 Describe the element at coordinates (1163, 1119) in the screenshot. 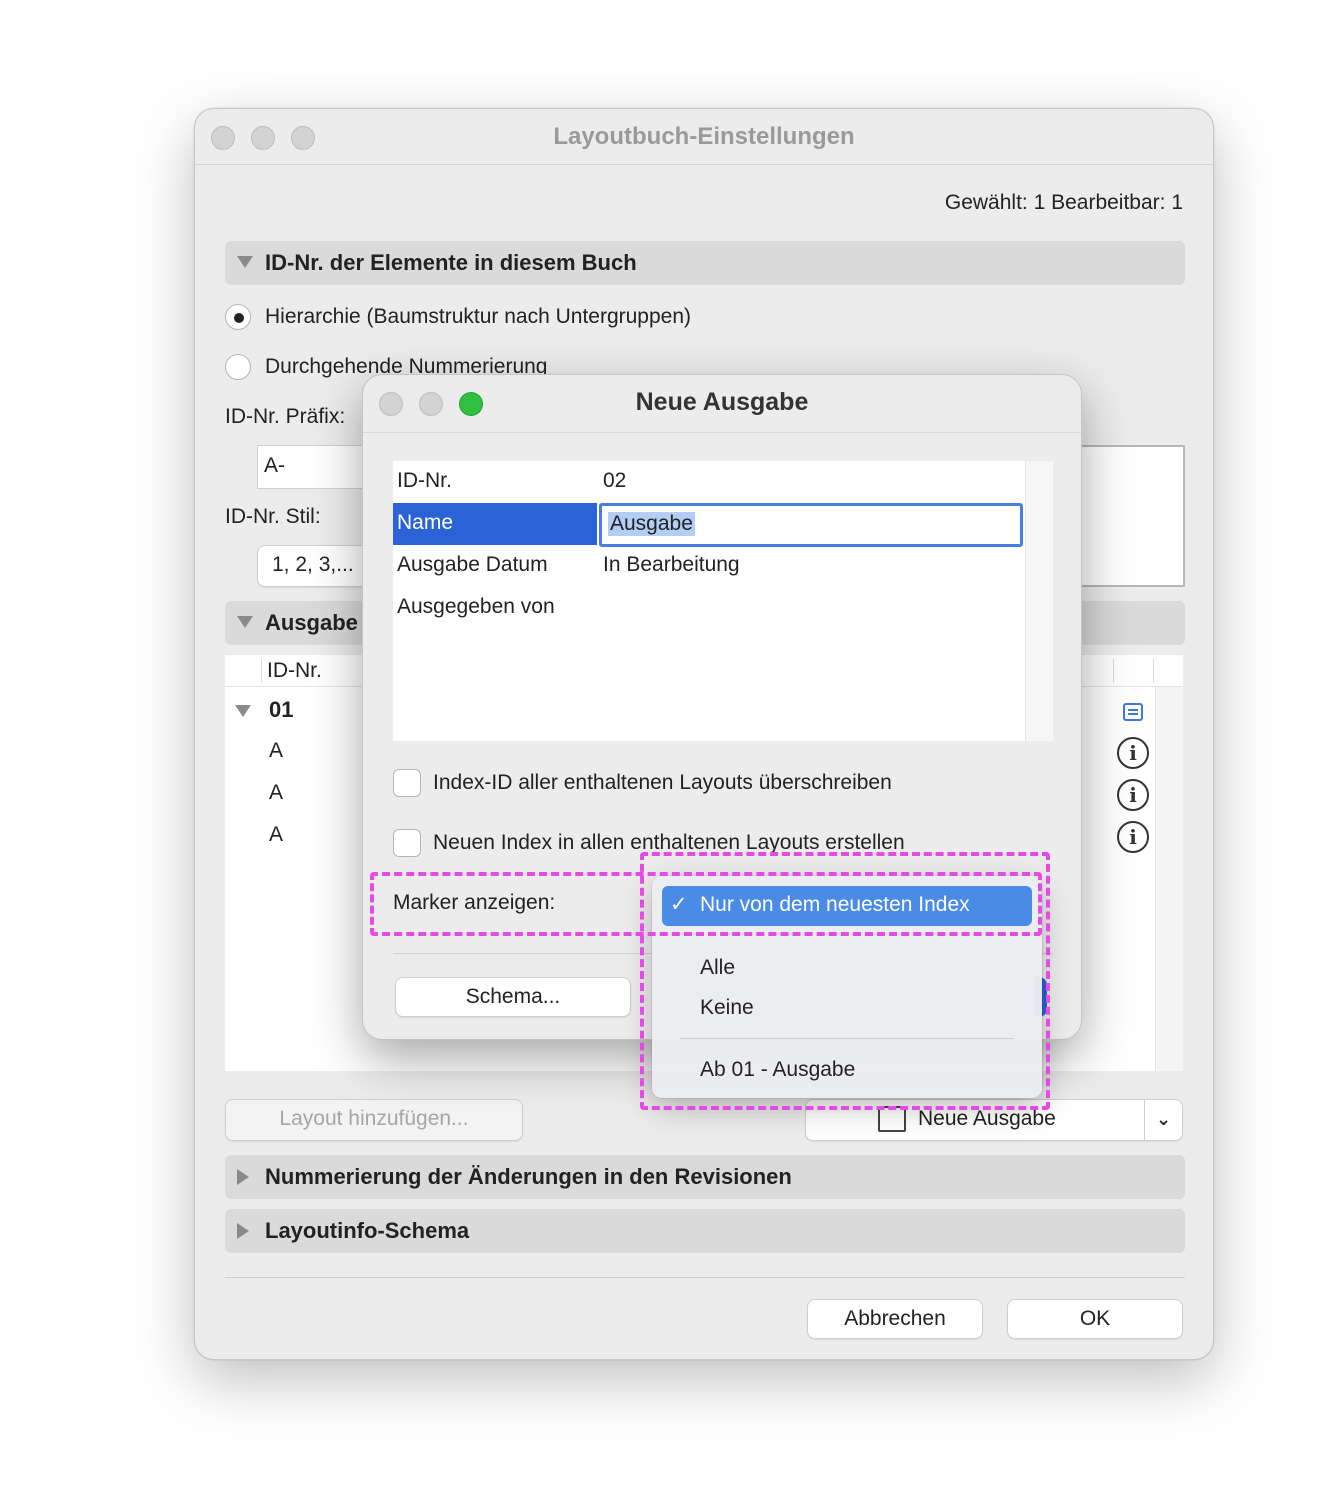

I see `chevron-down-icon: ⌄` at that location.